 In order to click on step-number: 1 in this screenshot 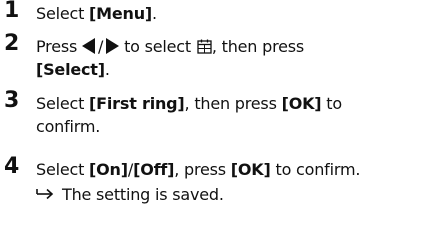, I will do `click(12, 11)`.